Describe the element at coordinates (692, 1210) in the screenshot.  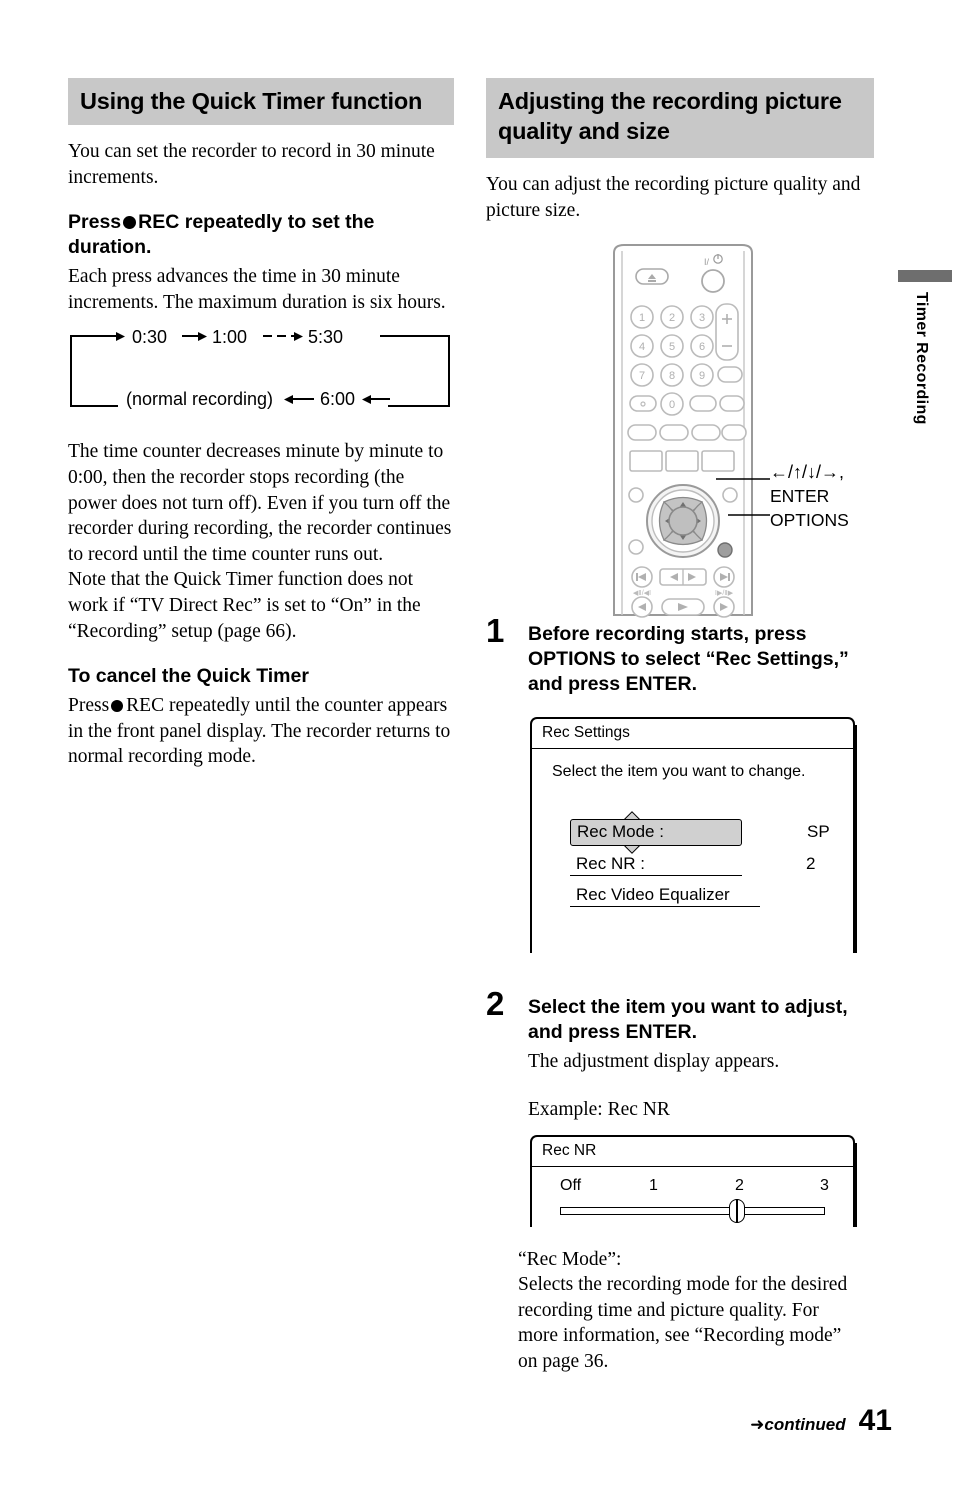
I see `rec-nr-slider-track` at that location.